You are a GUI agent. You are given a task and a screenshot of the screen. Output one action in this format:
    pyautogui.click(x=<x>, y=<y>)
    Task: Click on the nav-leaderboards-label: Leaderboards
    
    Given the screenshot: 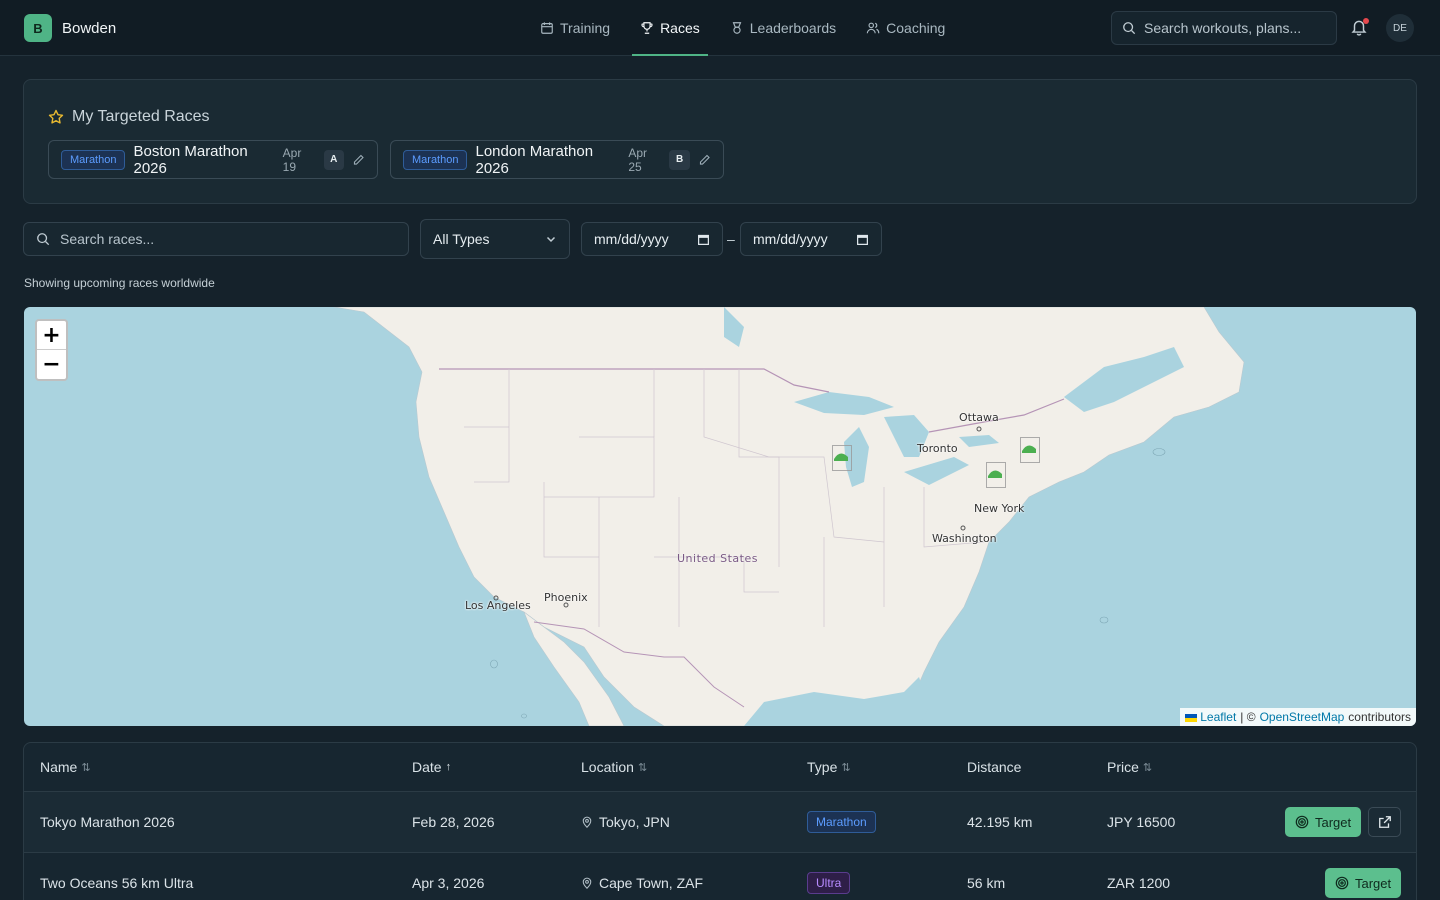 What is the action you would take?
    pyautogui.click(x=793, y=28)
    